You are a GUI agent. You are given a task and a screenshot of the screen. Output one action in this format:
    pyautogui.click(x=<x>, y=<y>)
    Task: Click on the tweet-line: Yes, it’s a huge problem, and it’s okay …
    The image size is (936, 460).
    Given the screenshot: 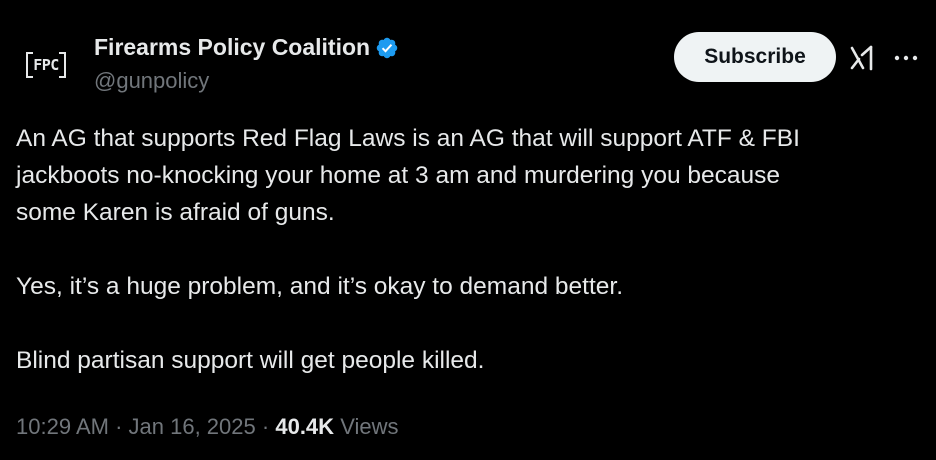 What is the action you would take?
    pyautogui.click(x=319, y=286)
    